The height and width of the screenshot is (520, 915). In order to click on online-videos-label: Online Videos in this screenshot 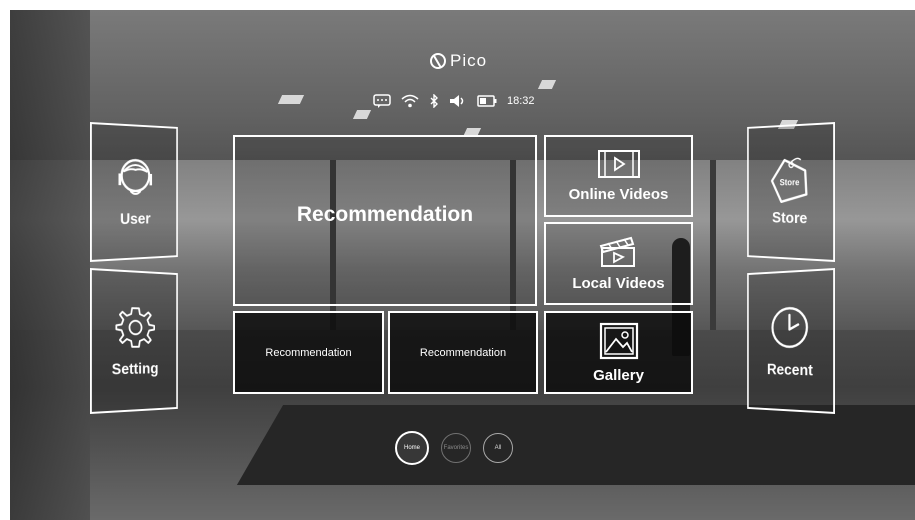, I will do `click(618, 194)`.